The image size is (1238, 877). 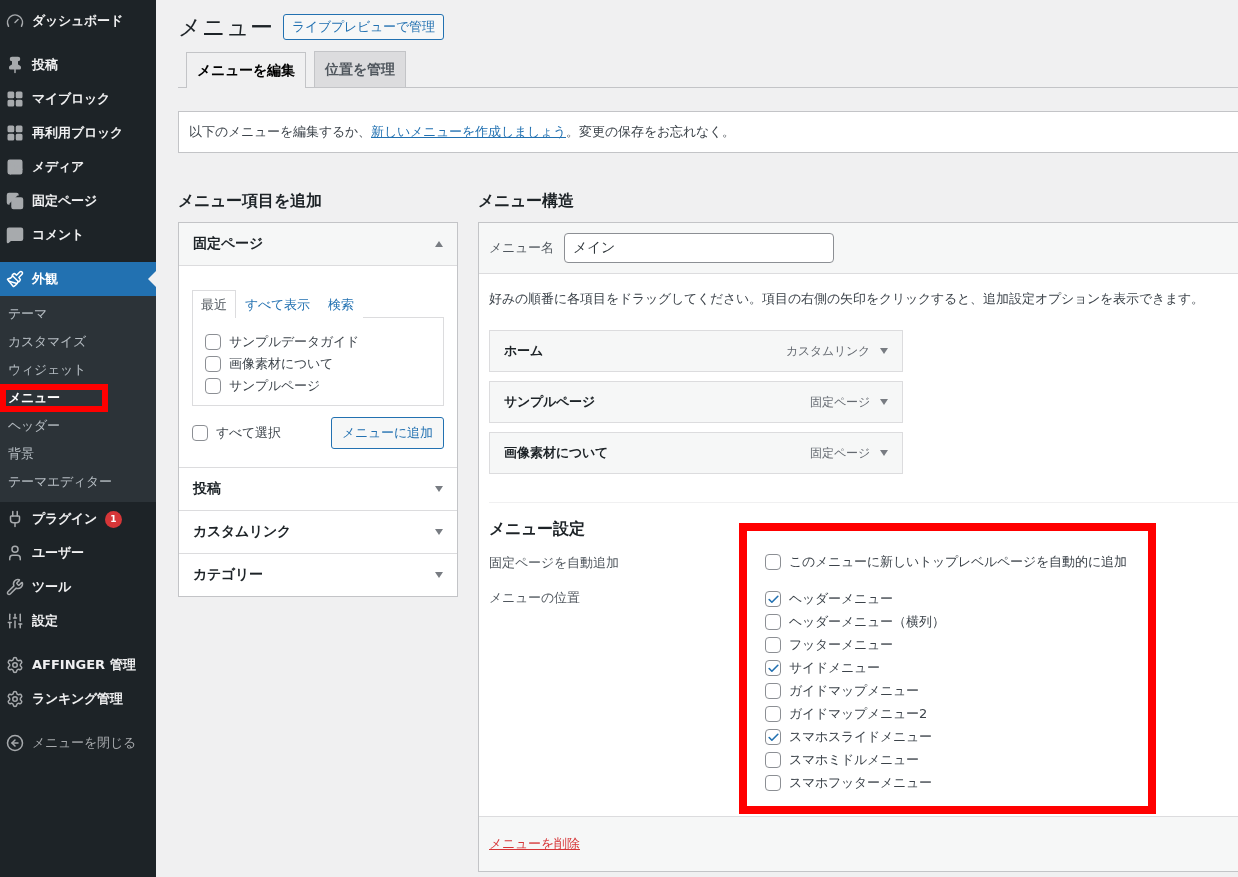 I want to click on sidebar-subitem: 背景, so click(x=54, y=454).